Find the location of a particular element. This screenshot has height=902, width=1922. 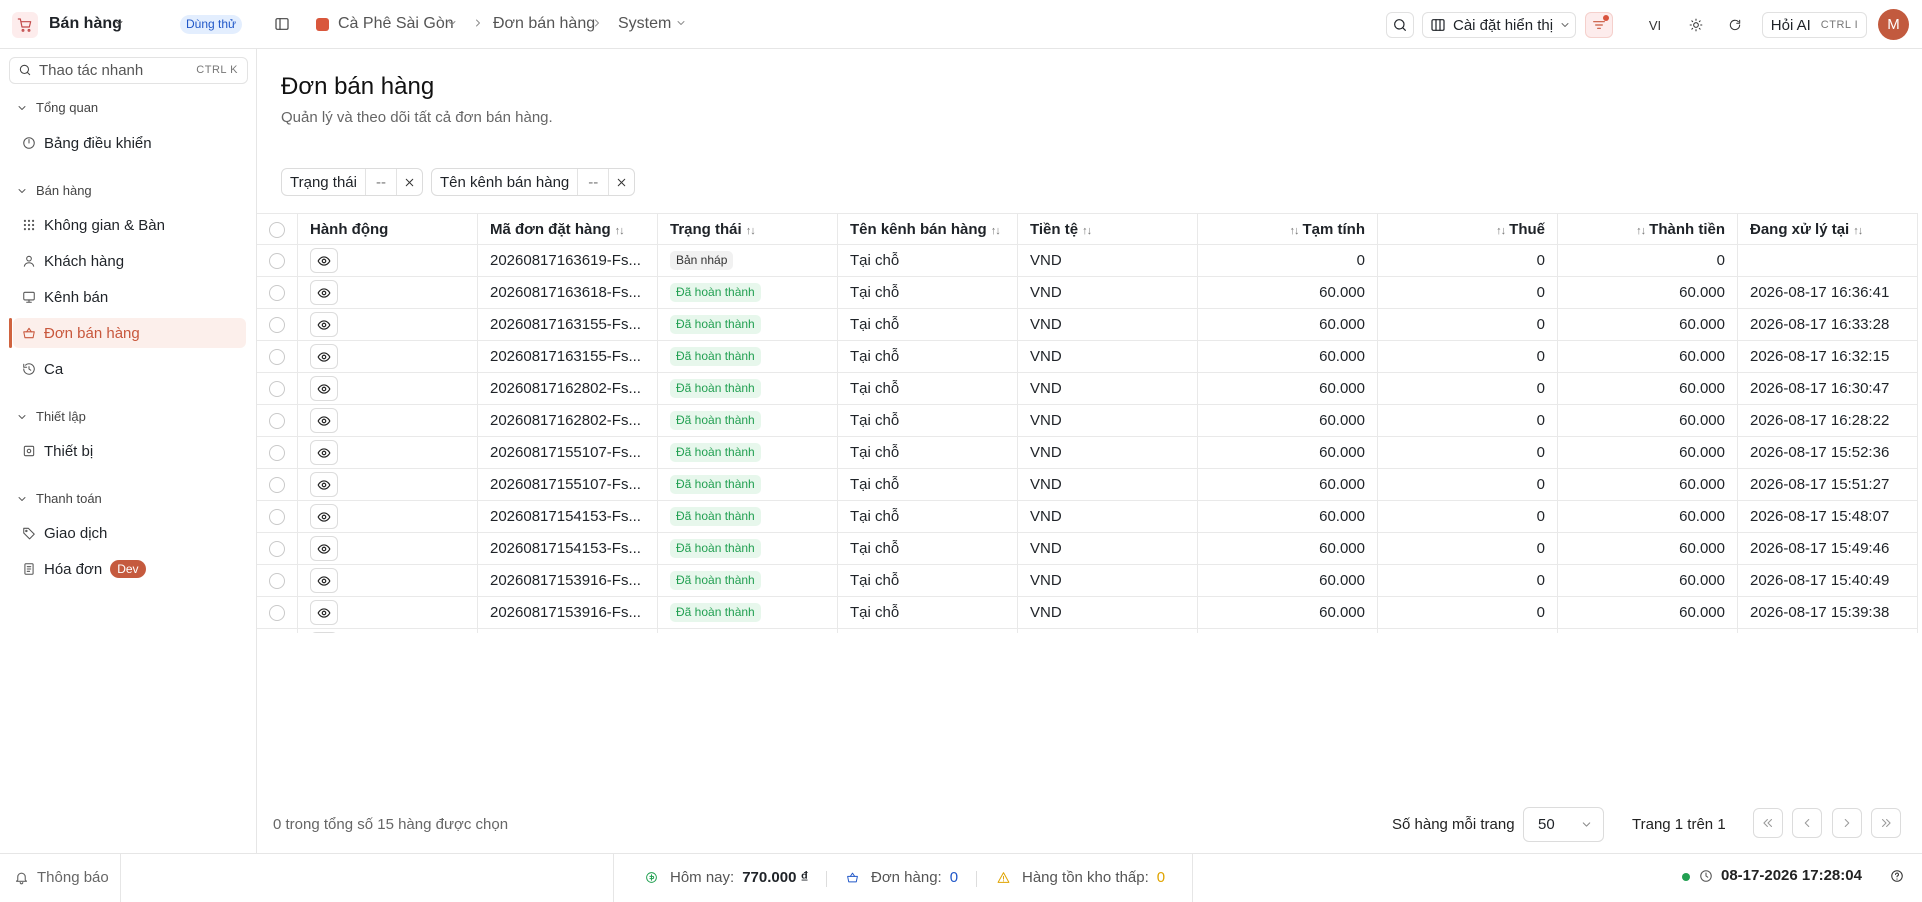

sidebar-item-dashboard: Bảng điều khiển is located at coordinates (129, 143).